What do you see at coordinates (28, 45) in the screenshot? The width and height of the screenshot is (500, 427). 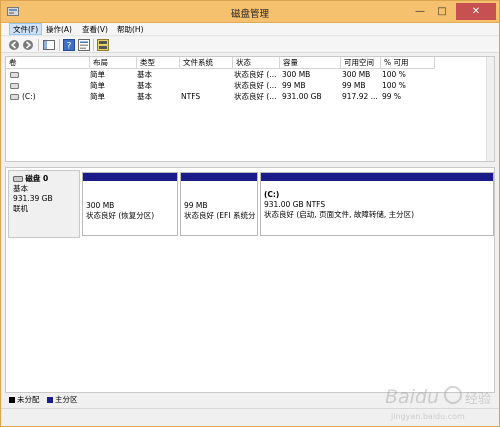 I see `forward-arrow-icon` at bounding box center [28, 45].